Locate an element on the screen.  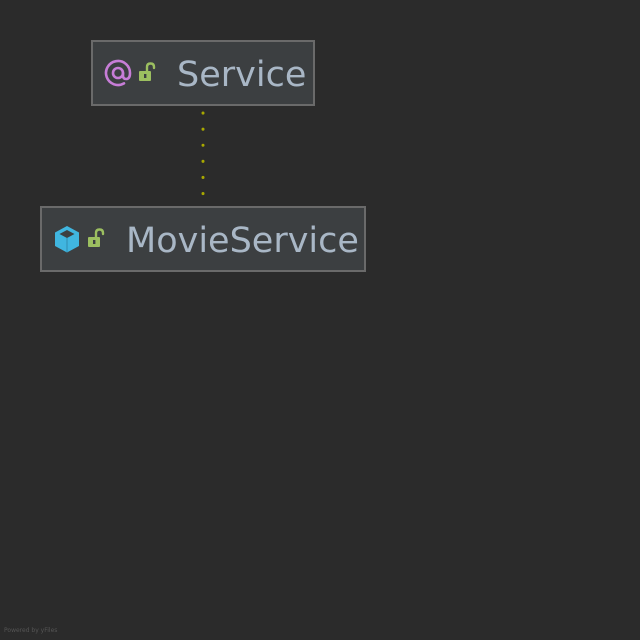
annotation-at-icon is located at coordinates (118, 73).